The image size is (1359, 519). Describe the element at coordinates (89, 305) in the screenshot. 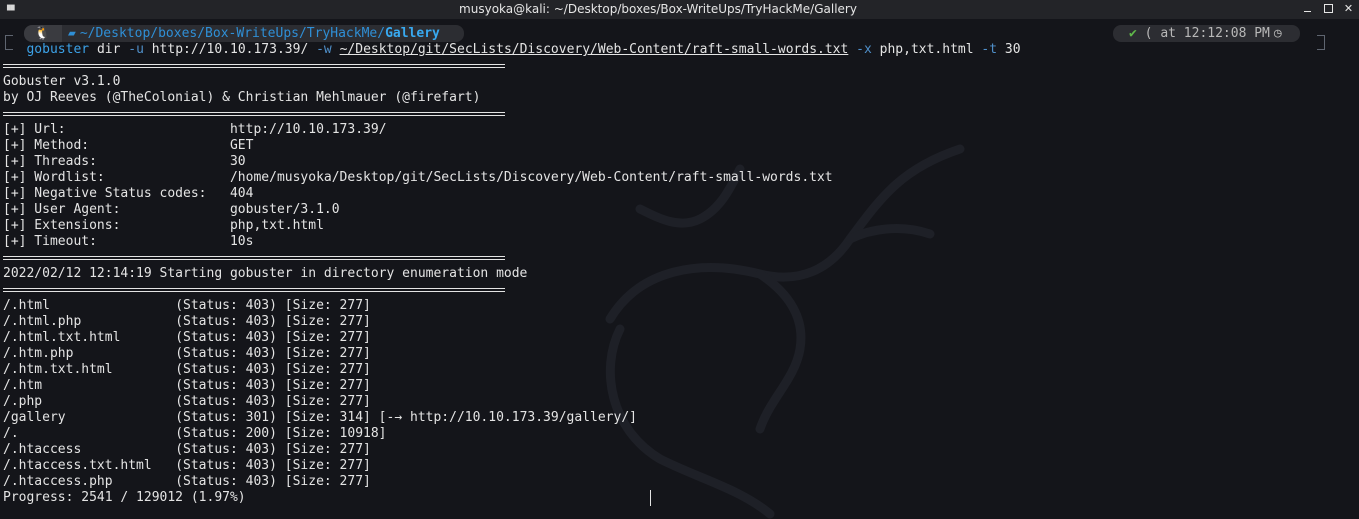

I see `result-path: /.html` at that location.